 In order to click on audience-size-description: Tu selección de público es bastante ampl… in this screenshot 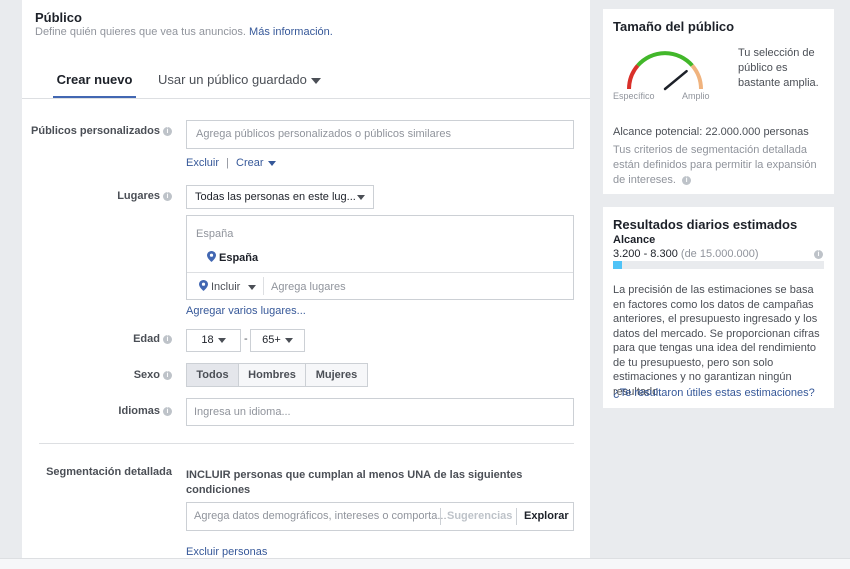, I will do `click(778, 68)`.